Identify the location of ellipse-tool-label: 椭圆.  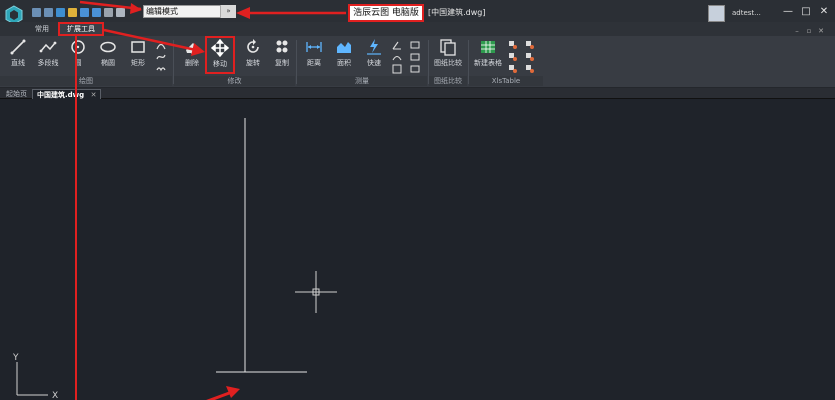
(108, 63).